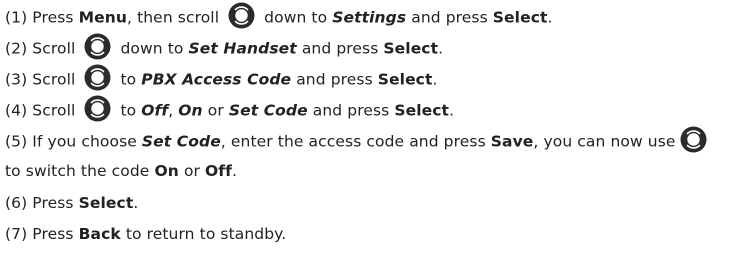 Image resolution: width=735 pixels, height=275 pixels. Describe the element at coordinates (16, 141) in the screenshot. I see `step-number: (5)` at that location.